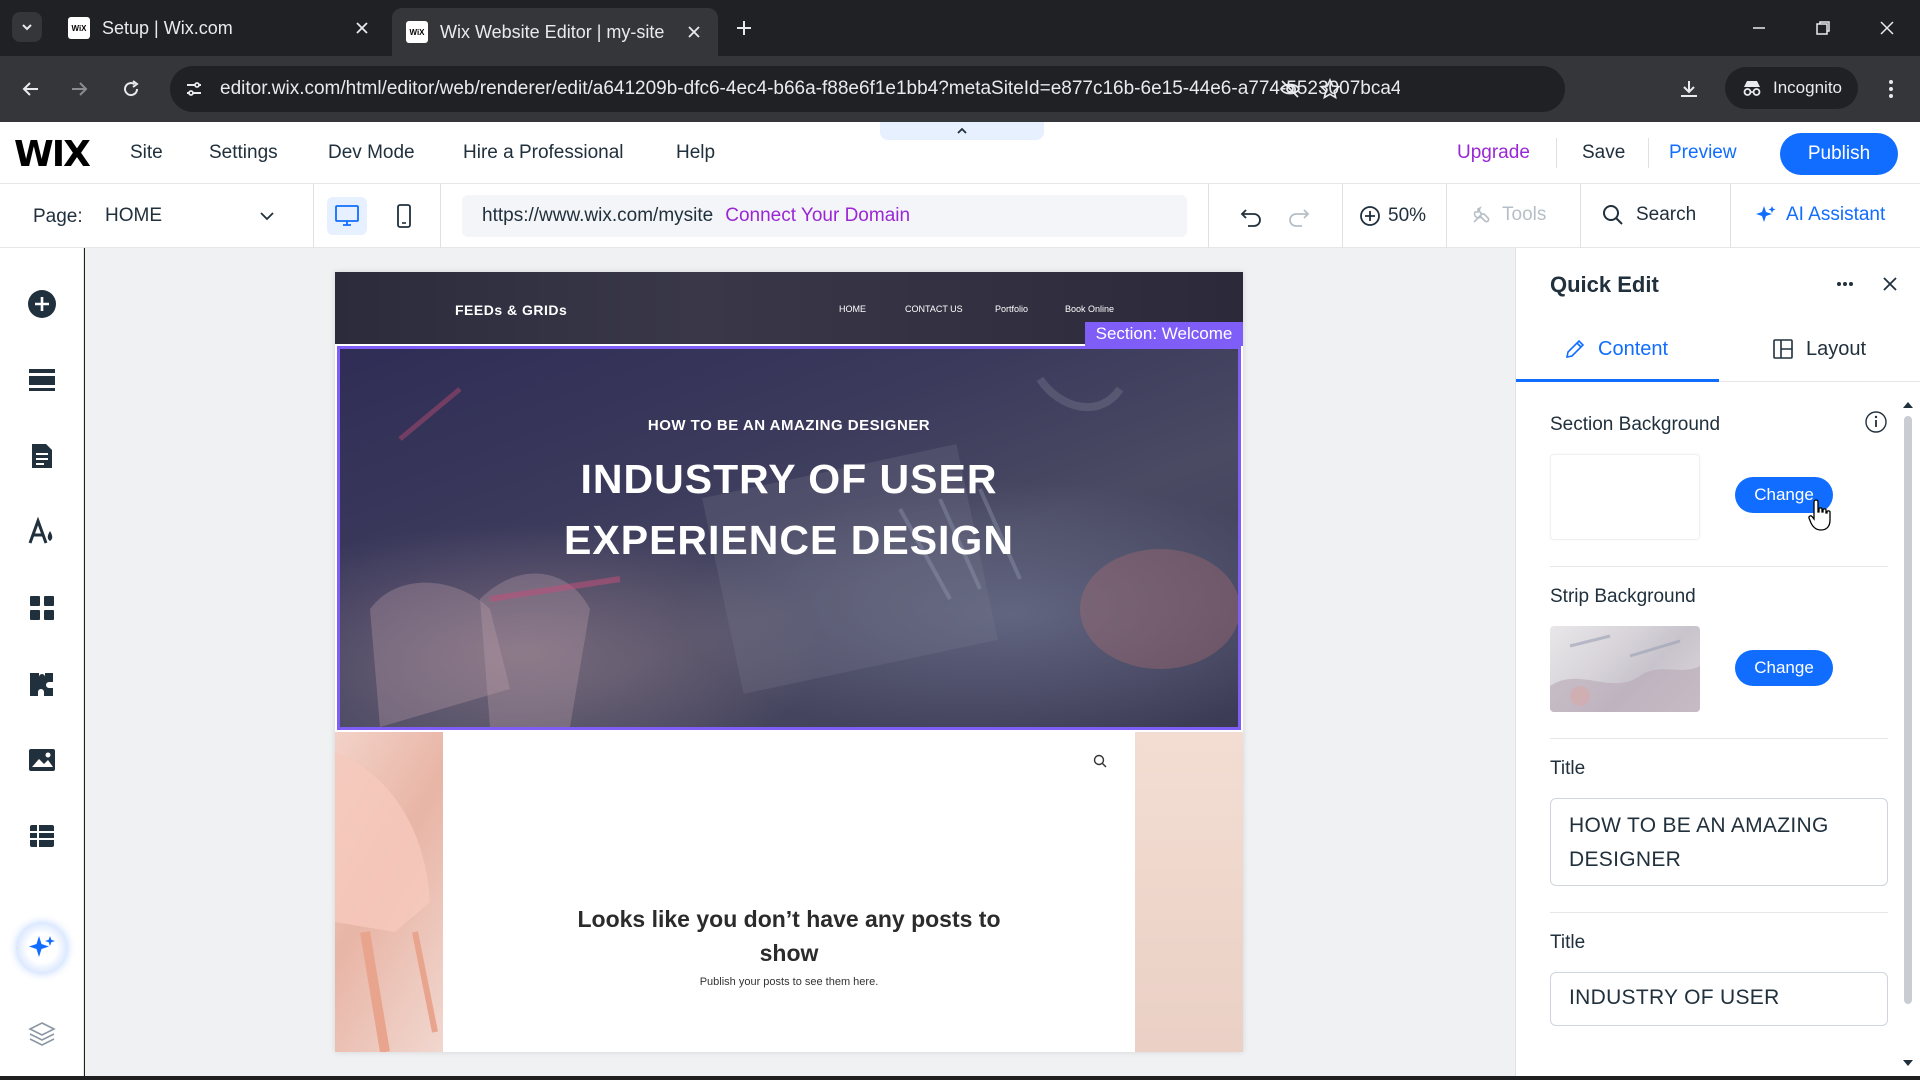  Describe the element at coordinates (52, 154) in the screenshot. I see `wix-logo: WIX` at that location.